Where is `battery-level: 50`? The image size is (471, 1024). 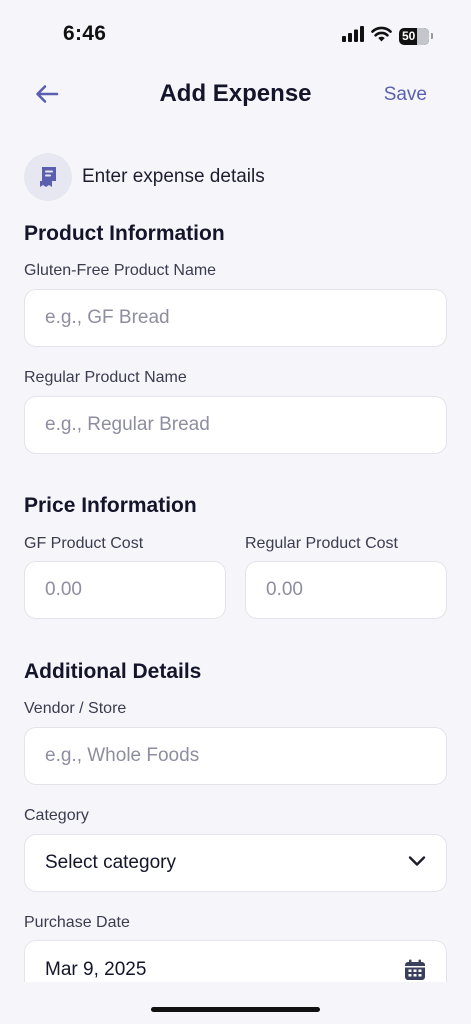 battery-level: 50 is located at coordinates (409, 36).